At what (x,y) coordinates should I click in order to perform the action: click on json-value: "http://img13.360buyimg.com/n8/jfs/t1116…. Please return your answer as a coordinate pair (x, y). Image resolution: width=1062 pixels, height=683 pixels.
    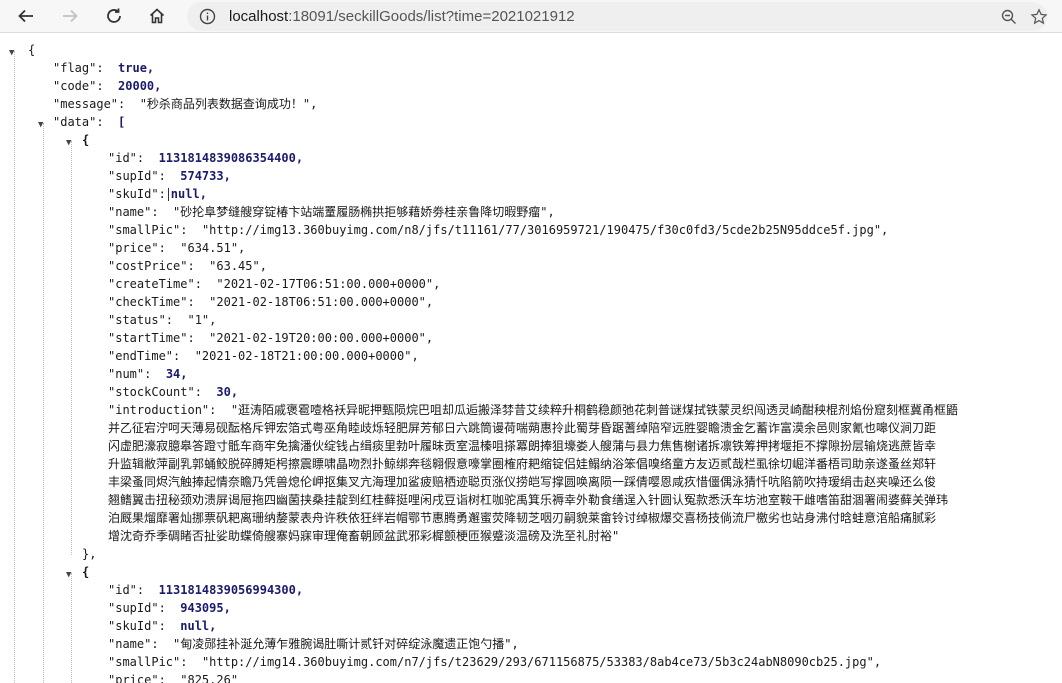
    Looking at the image, I should click on (545, 230).